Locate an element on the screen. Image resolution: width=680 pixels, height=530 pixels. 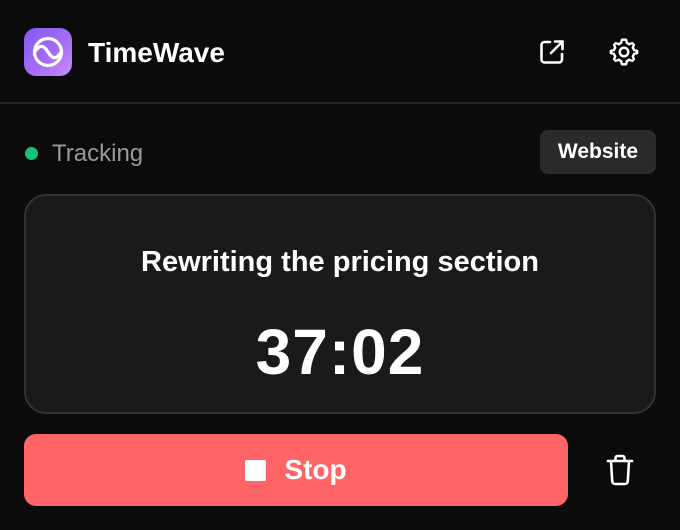
stop-square-icon is located at coordinates (256, 470).